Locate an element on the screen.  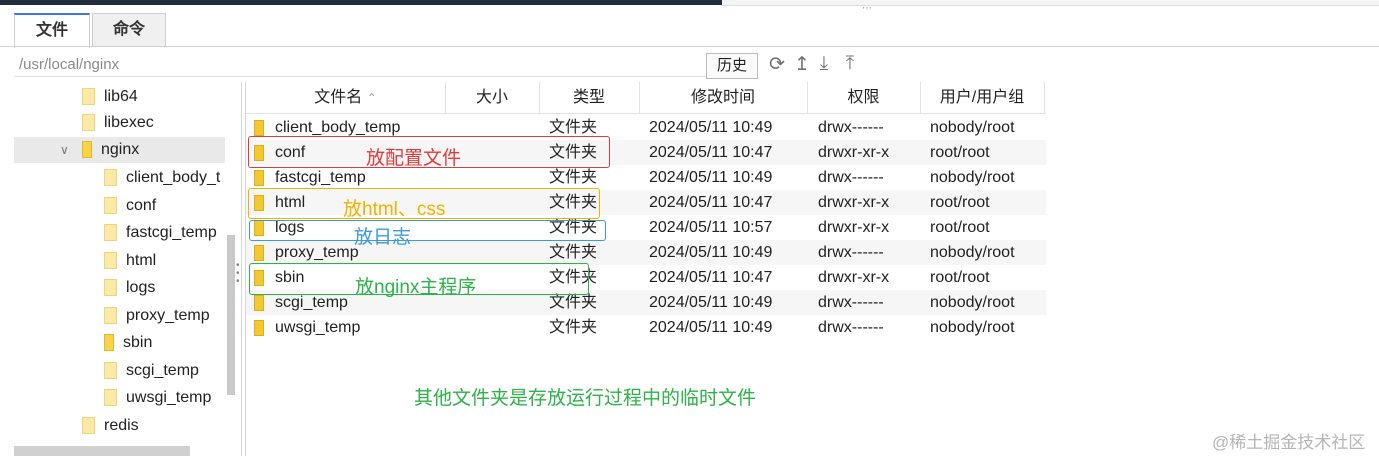
tree-item-nginx: ∨ nginx is located at coordinates (119, 150).